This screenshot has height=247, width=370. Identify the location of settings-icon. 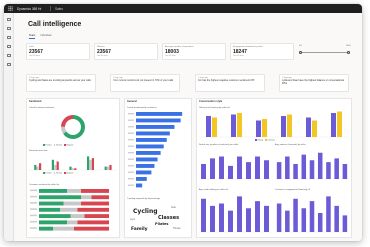
(9, 64).